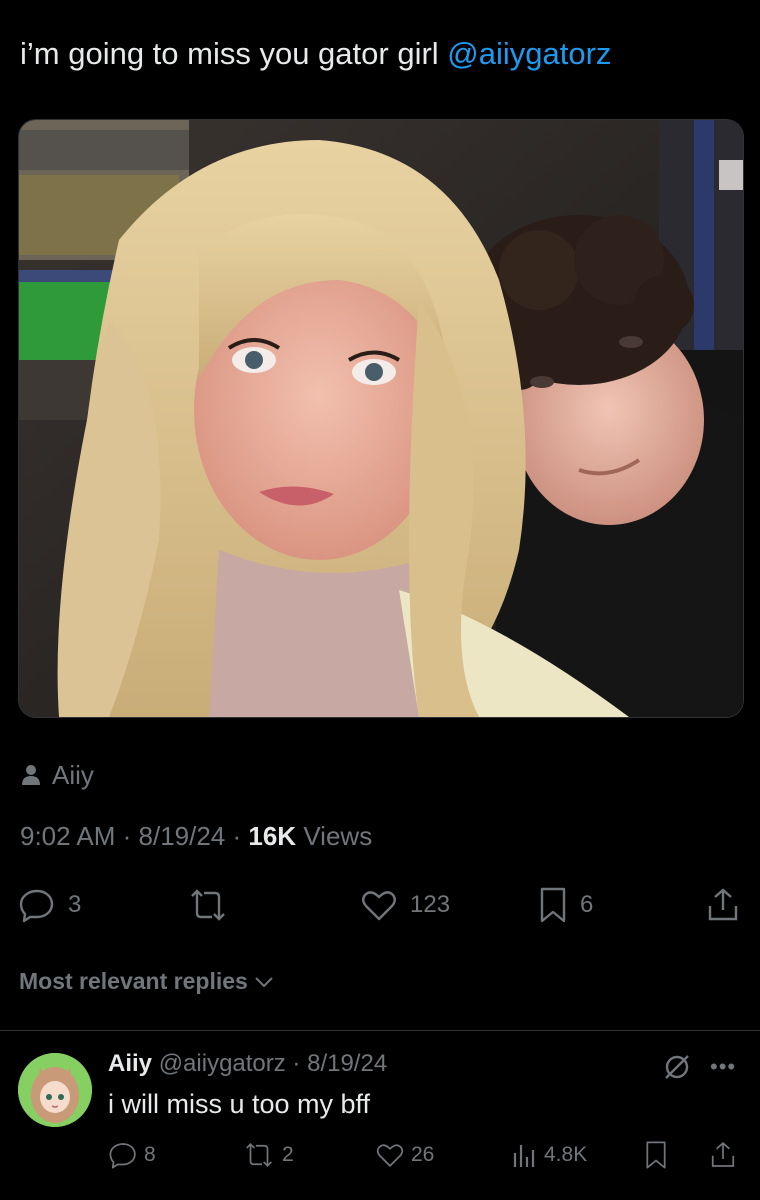 The width and height of the screenshot is (760, 1200). I want to click on reply-bookmark-button, so click(656, 1155).